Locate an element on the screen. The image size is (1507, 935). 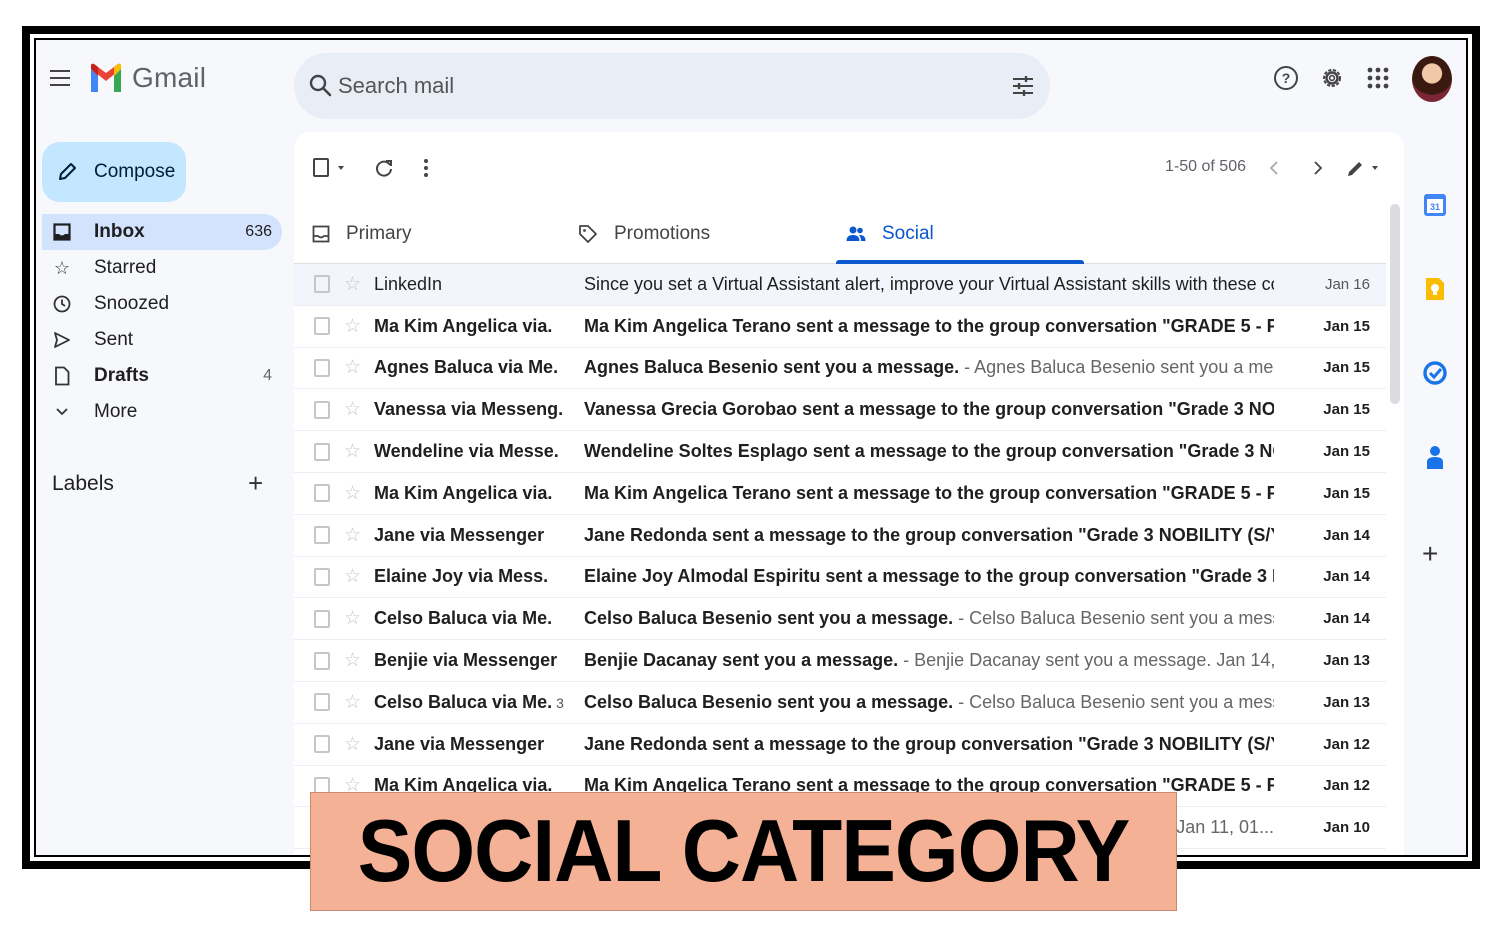
sidebar-item-inbox: Inbox 636 is located at coordinates (162, 232).